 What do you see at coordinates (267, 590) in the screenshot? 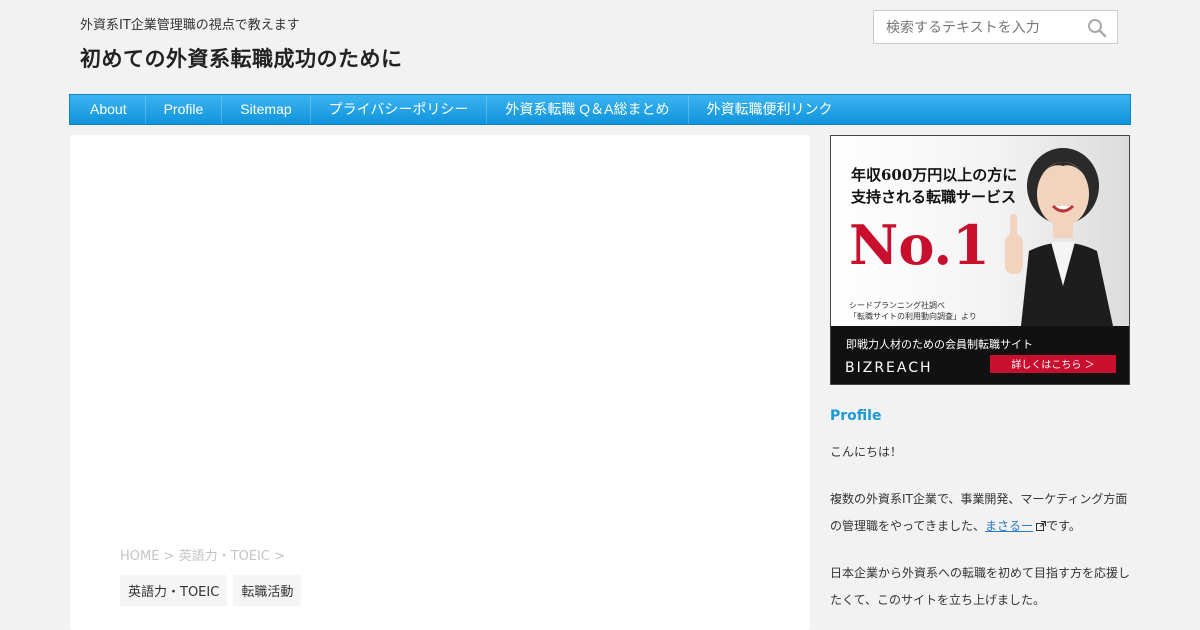
I see `category-tag-job-hunting: 転職活動` at bounding box center [267, 590].